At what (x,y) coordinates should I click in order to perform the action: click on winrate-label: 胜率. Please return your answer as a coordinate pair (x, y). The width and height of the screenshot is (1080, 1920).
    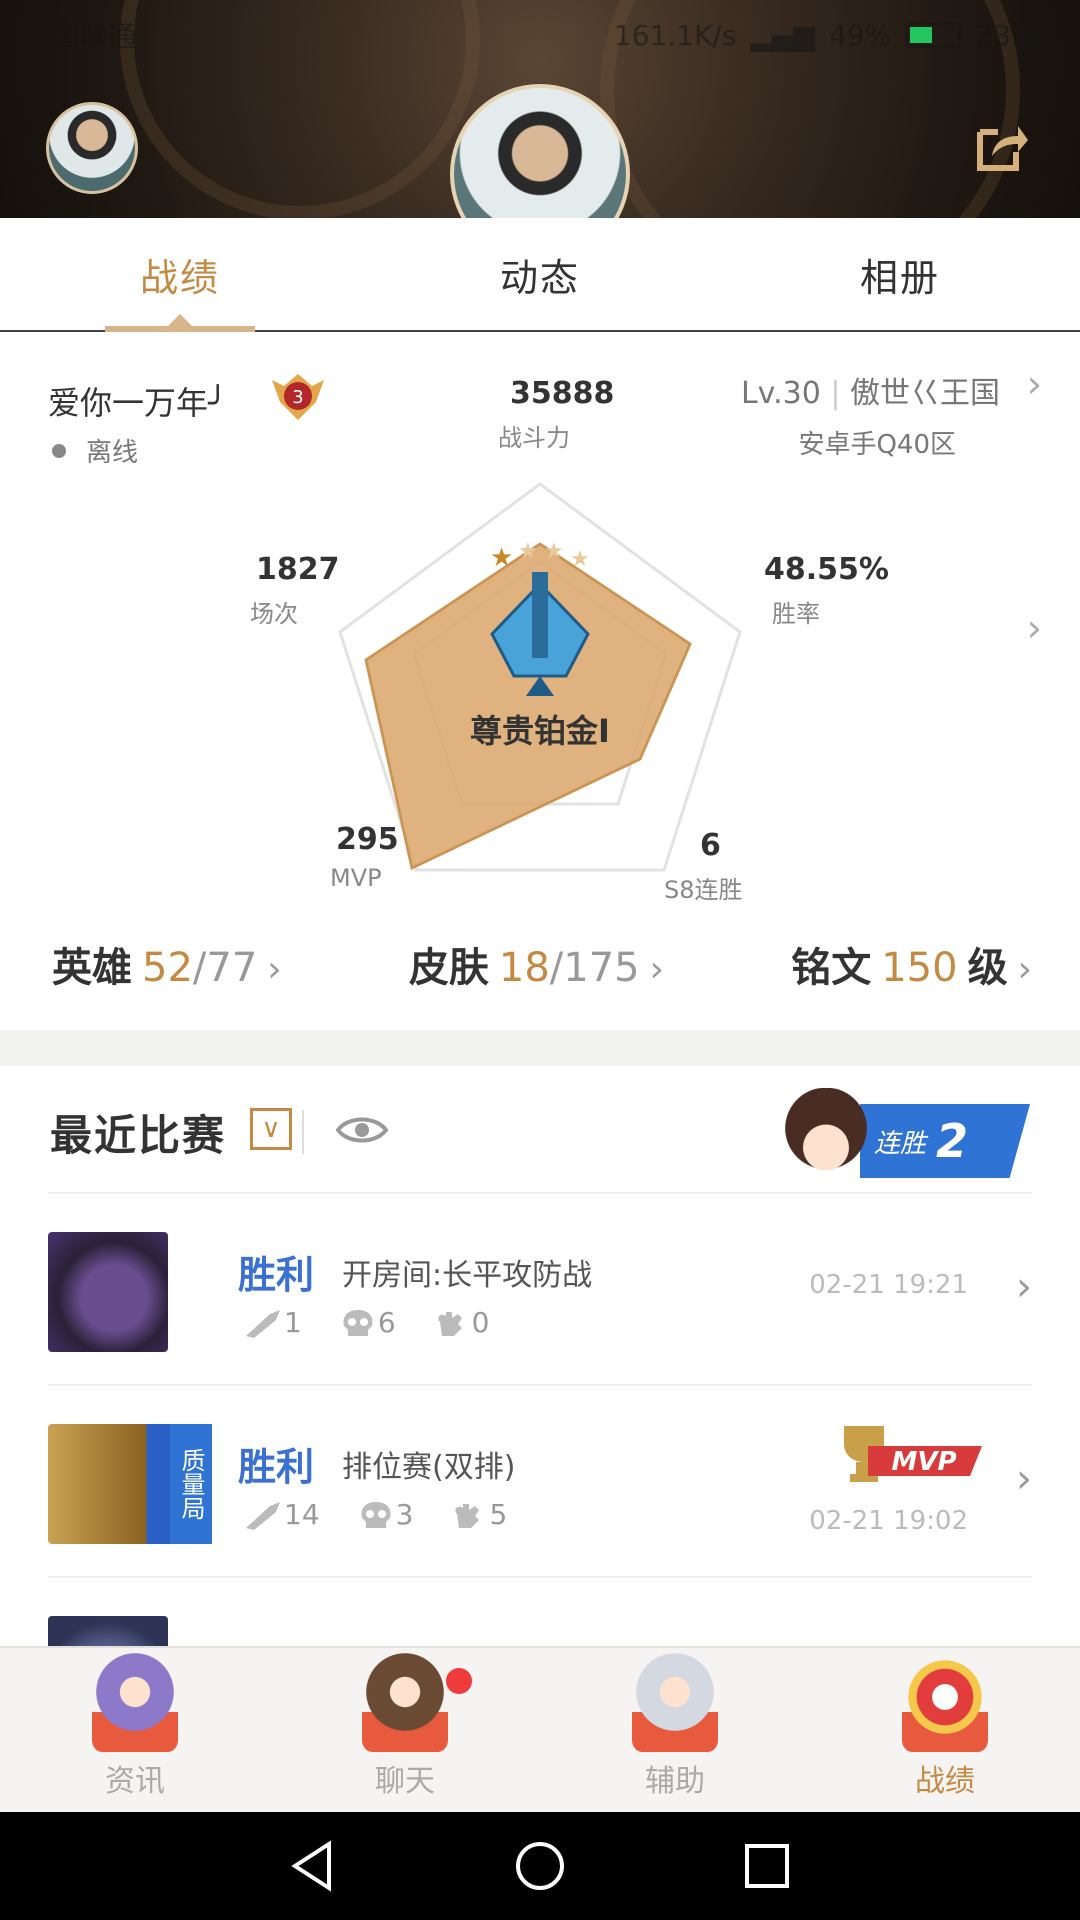
    Looking at the image, I should click on (796, 614).